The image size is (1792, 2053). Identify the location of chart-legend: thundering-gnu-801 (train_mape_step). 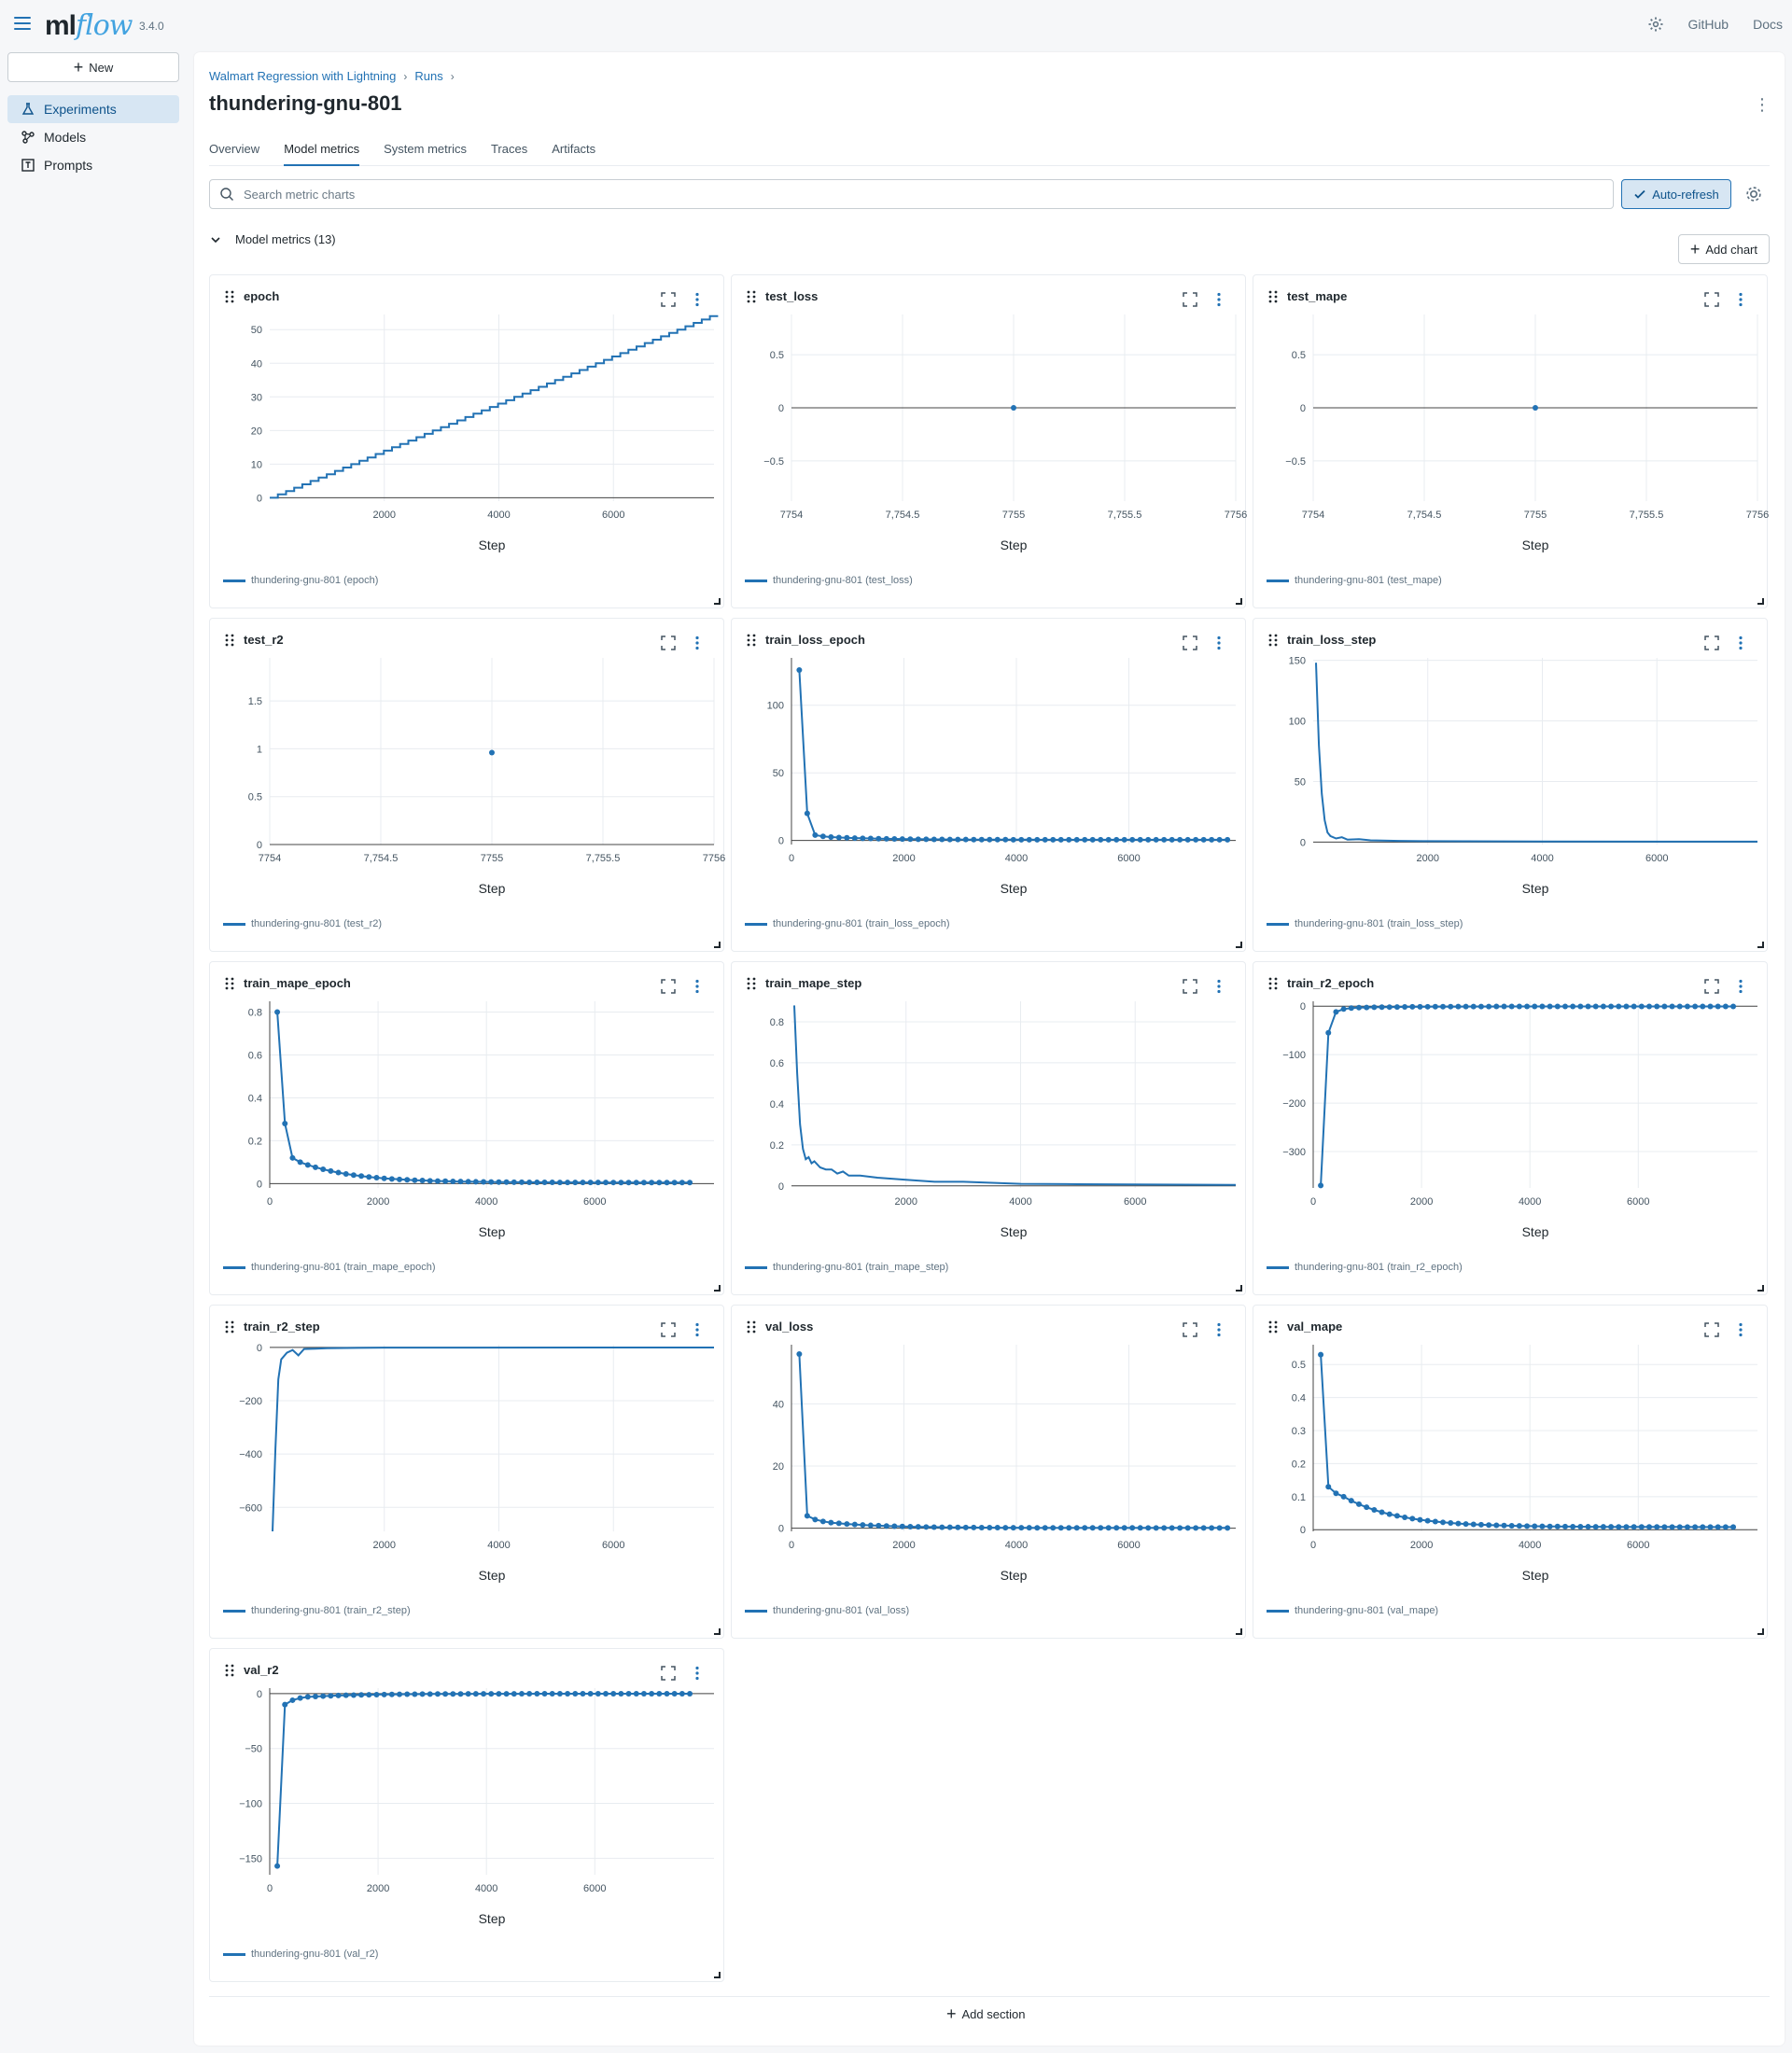
(846, 1267).